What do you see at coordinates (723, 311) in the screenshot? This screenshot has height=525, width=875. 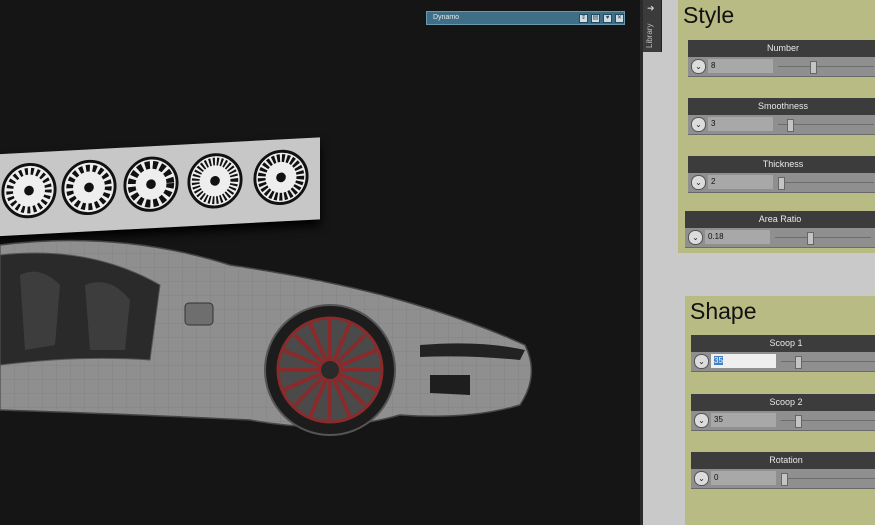 I see `shape-group-title: Shape` at bounding box center [723, 311].